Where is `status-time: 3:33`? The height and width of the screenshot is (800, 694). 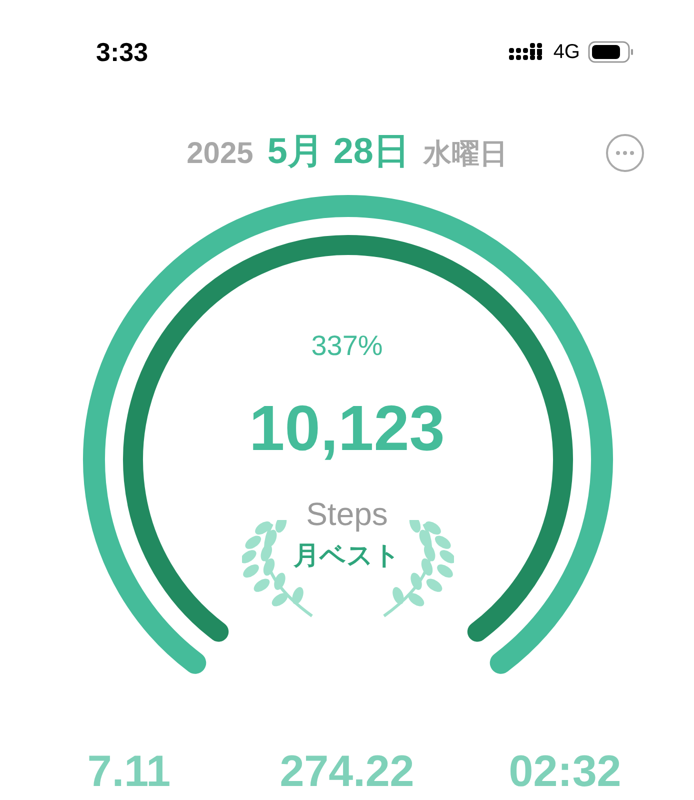
status-time: 3:33 is located at coordinates (122, 52).